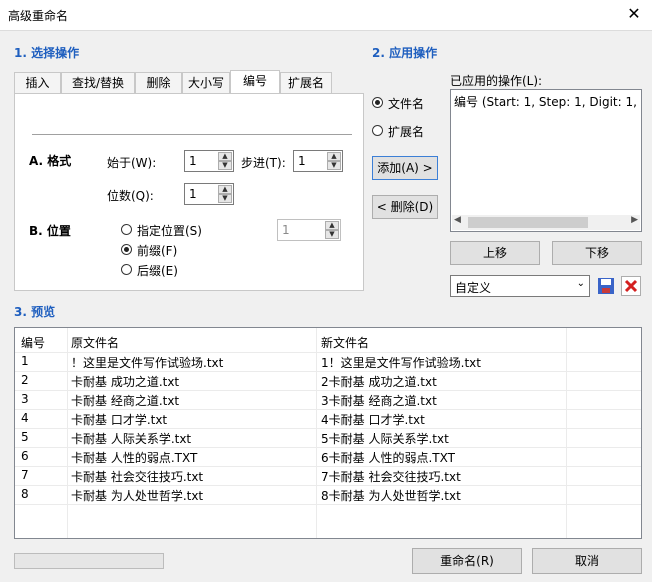 This screenshot has height=582, width=652. What do you see at coordinates (25, 475) in the screenshot?
I see `row-number: 7` at bounding box center [25, 475].